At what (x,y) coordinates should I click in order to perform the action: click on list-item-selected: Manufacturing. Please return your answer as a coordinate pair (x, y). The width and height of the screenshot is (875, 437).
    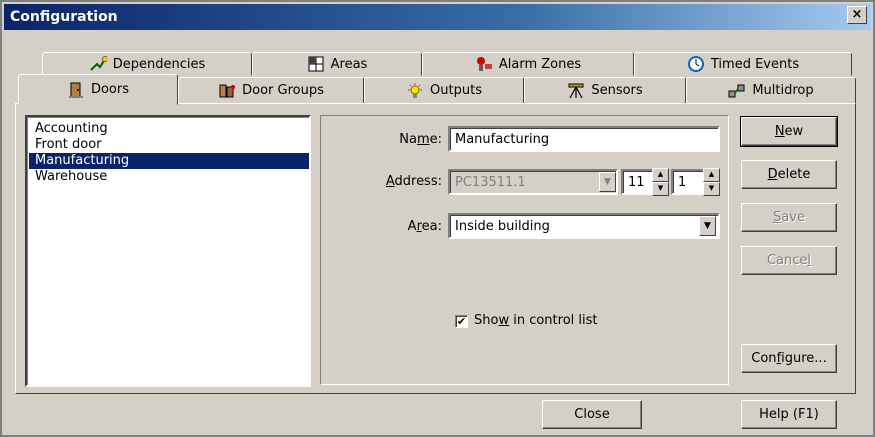
    Looking at the image, I should click on (169, 161).